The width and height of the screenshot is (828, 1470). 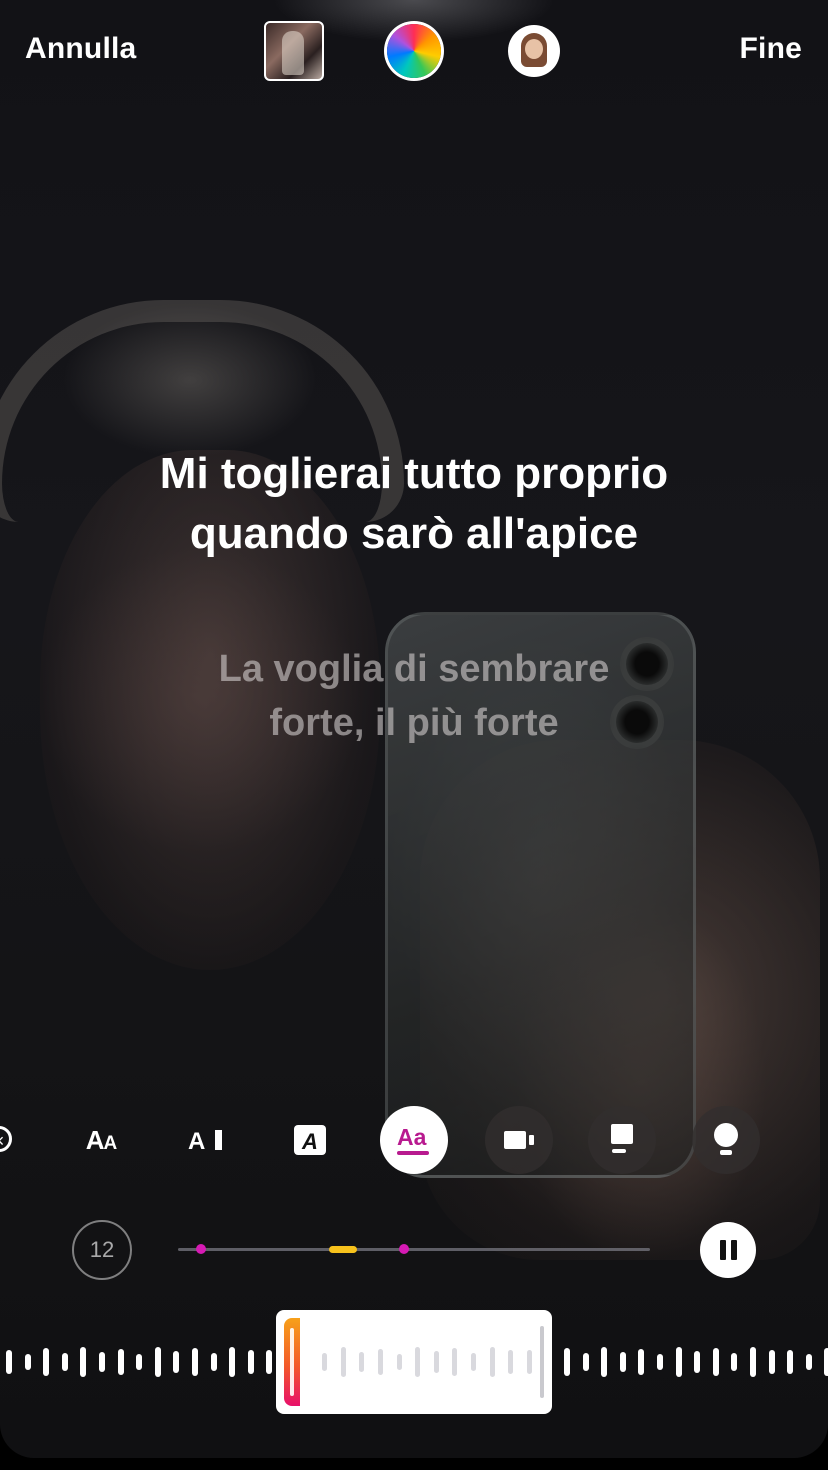 I want to click on duration-button: 12, so click(x=102, y=1250).